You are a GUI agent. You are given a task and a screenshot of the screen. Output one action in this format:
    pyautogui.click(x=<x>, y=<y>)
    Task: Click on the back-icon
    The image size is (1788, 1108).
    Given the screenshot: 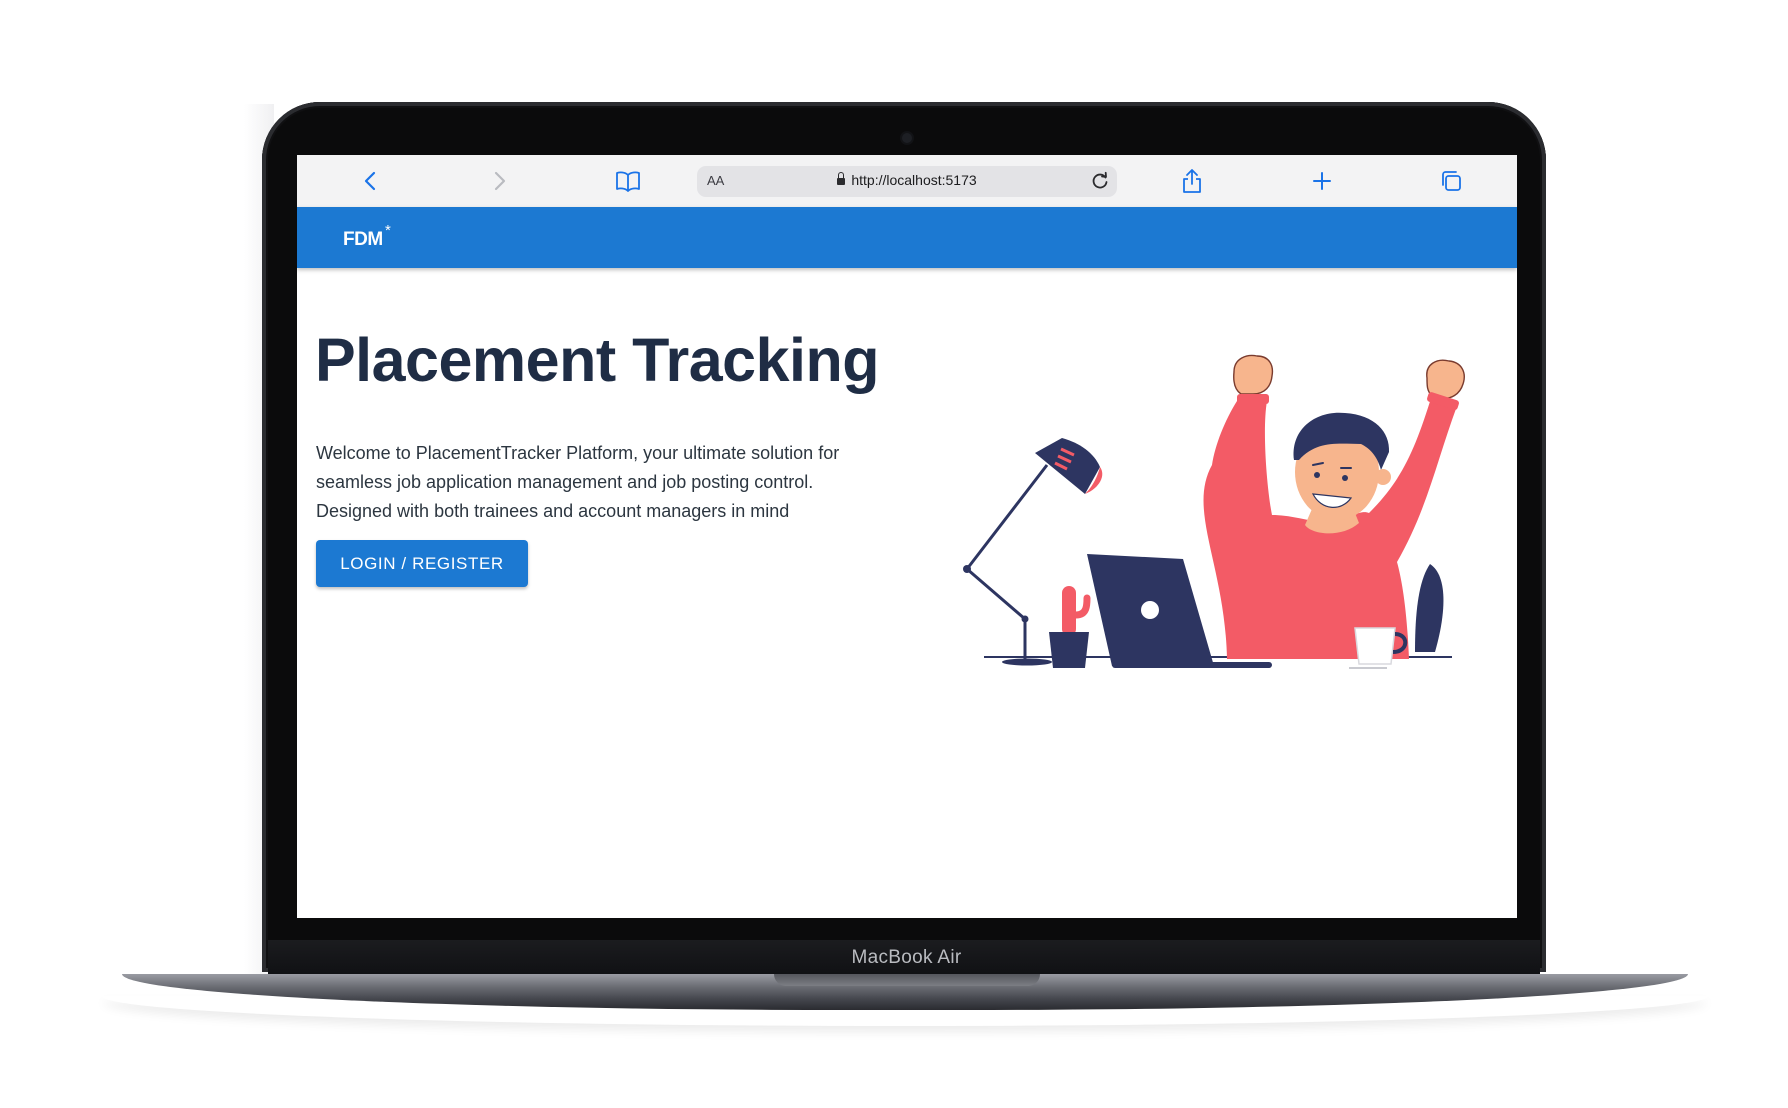 What is the action you would take?
    pyautogui.click(x=370, y=181)
    